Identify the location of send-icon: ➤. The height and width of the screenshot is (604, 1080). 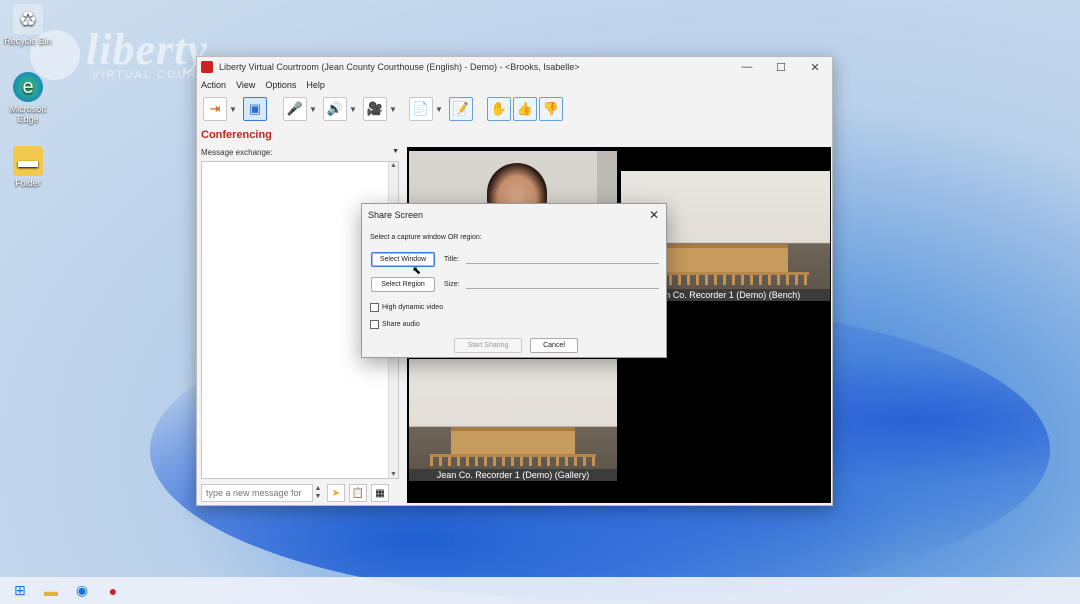
(336, 493).